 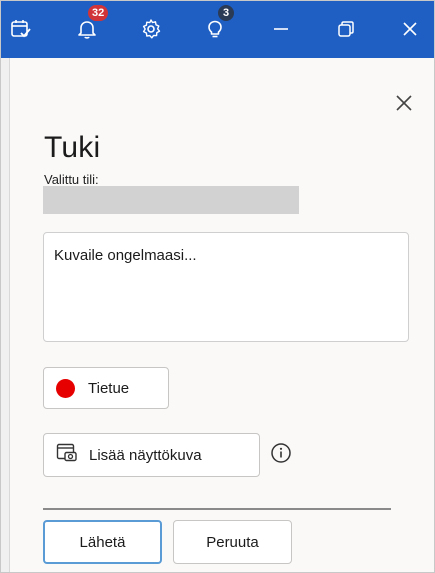 I want to click on record-button: Tietue, so click(x=106, y=388).